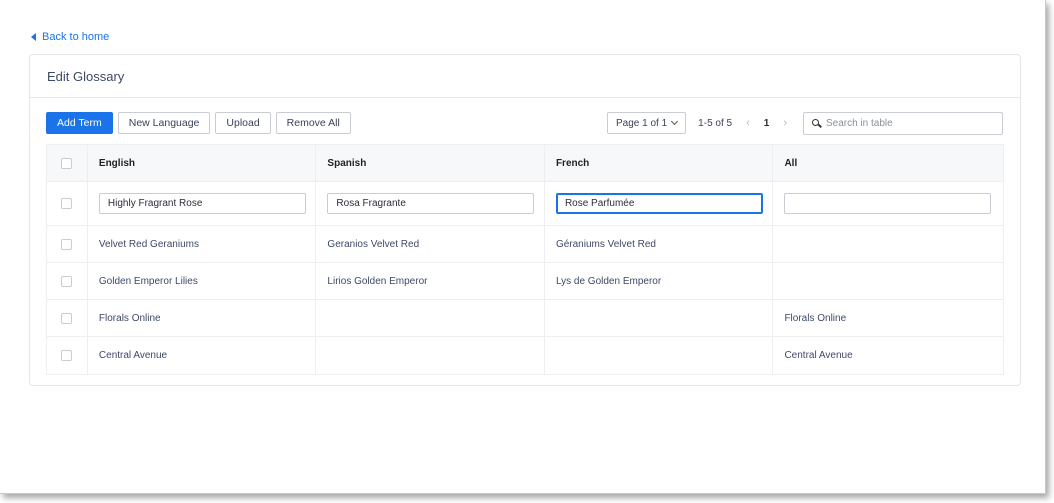 The image size is (1054, 503). I want to click on current-page: 1, so click(767, 123).